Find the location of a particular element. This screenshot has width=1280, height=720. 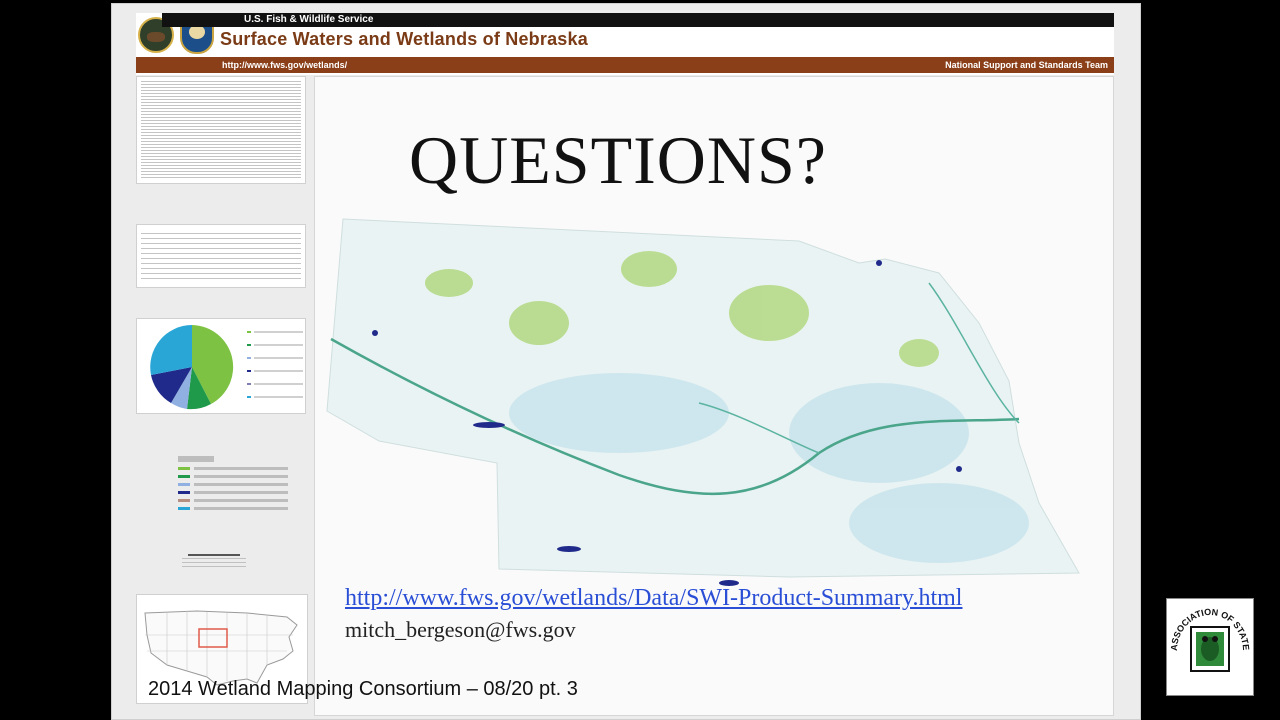

poster-url: http://www.fws.gov/wetlands/ is located at coordinates (285, 65).